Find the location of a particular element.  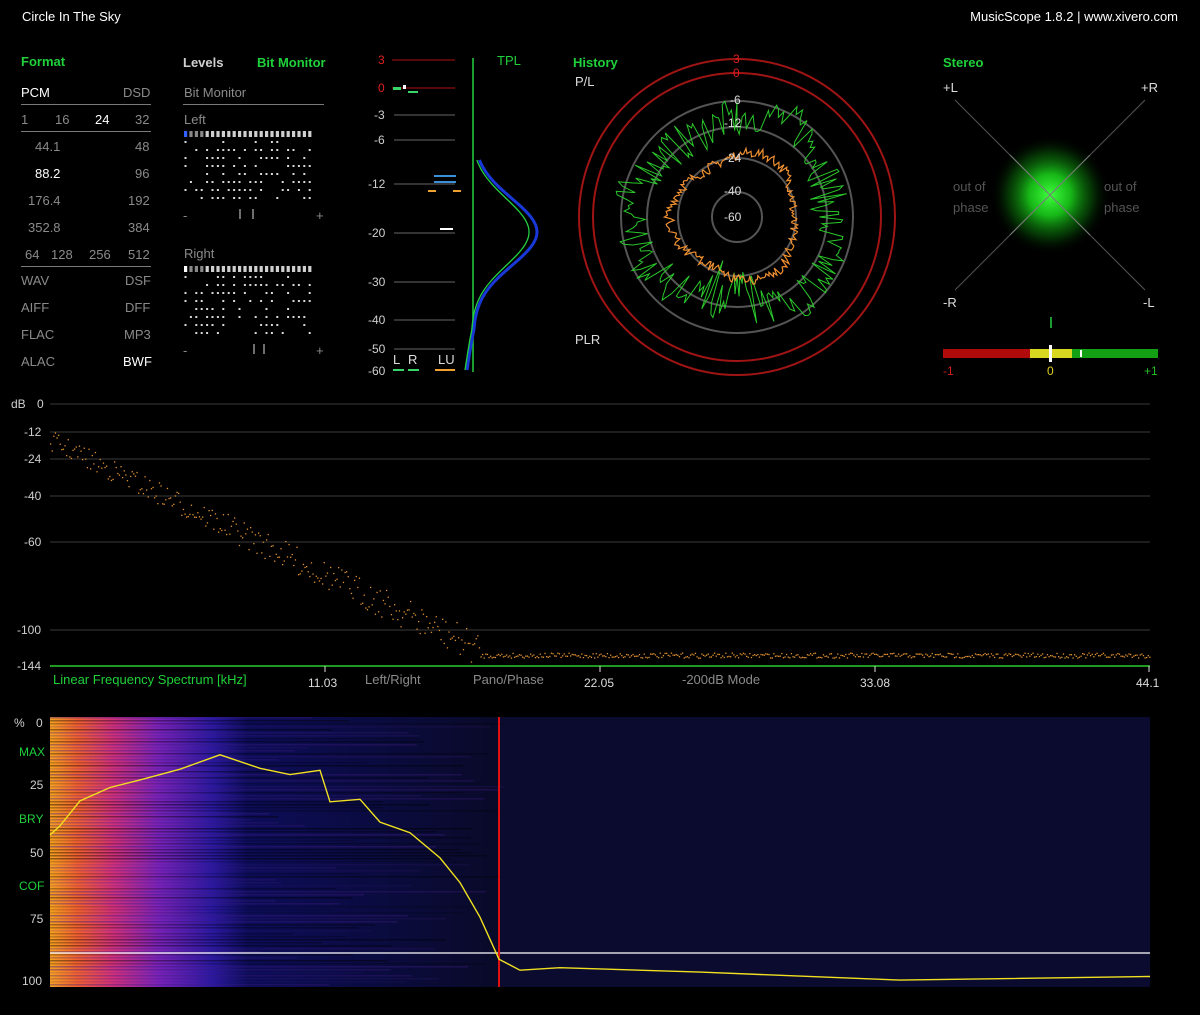

spectrum-xtick: 44.1 is located at coordinates (1148, 683).